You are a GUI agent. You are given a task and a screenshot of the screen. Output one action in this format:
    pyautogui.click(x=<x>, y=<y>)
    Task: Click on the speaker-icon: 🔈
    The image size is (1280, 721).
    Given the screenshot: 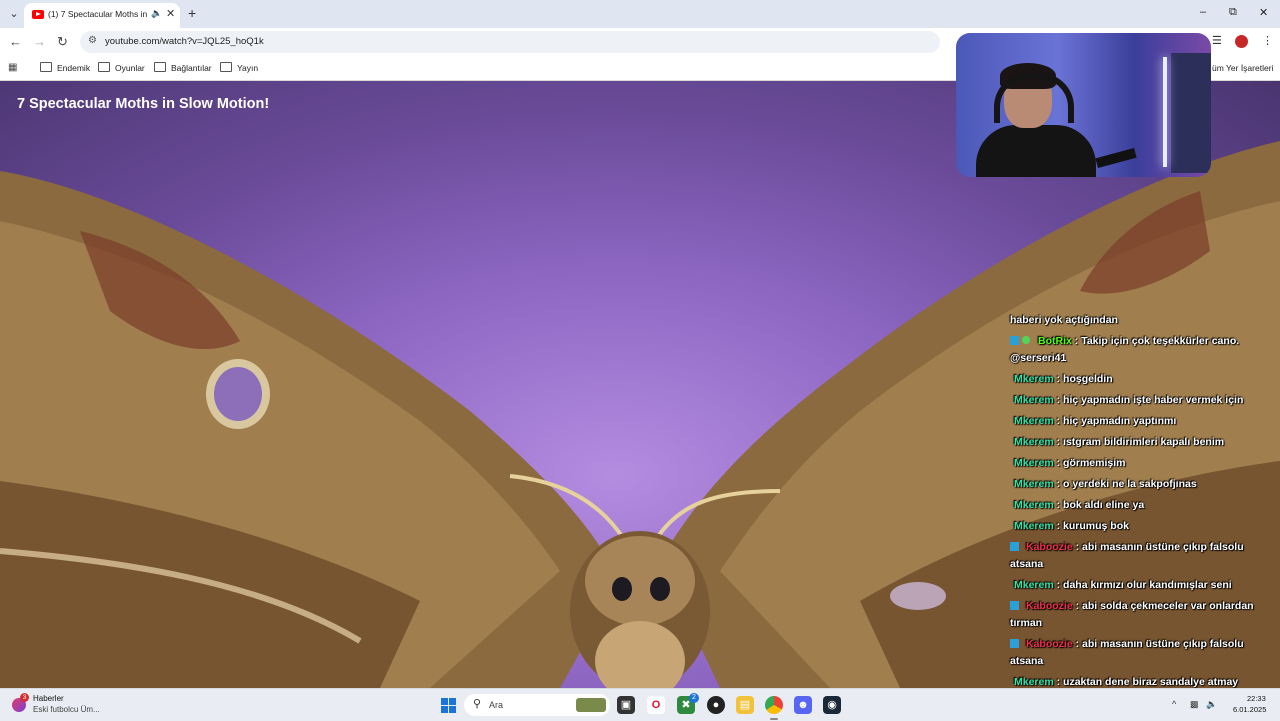 What is the action you would take?
    pyautogui.click(x=156, y=13)
    